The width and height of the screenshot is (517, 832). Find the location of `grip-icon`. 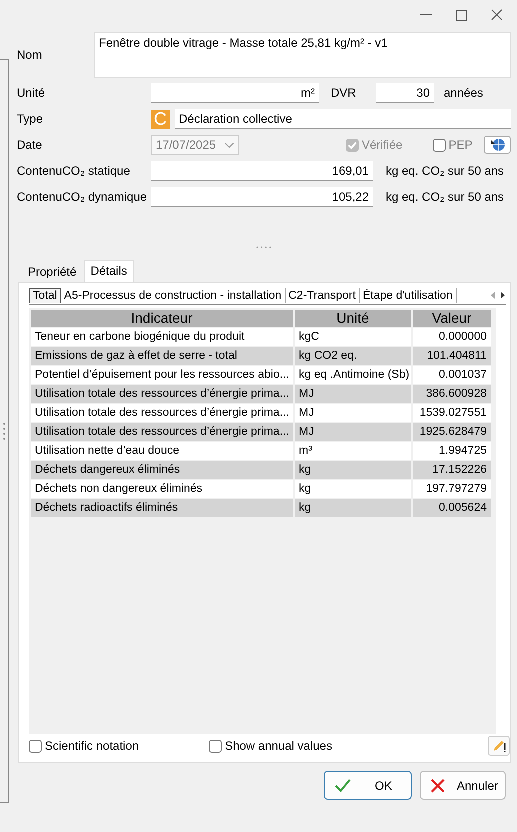

grip-icon is located at coordinates (4, 431).